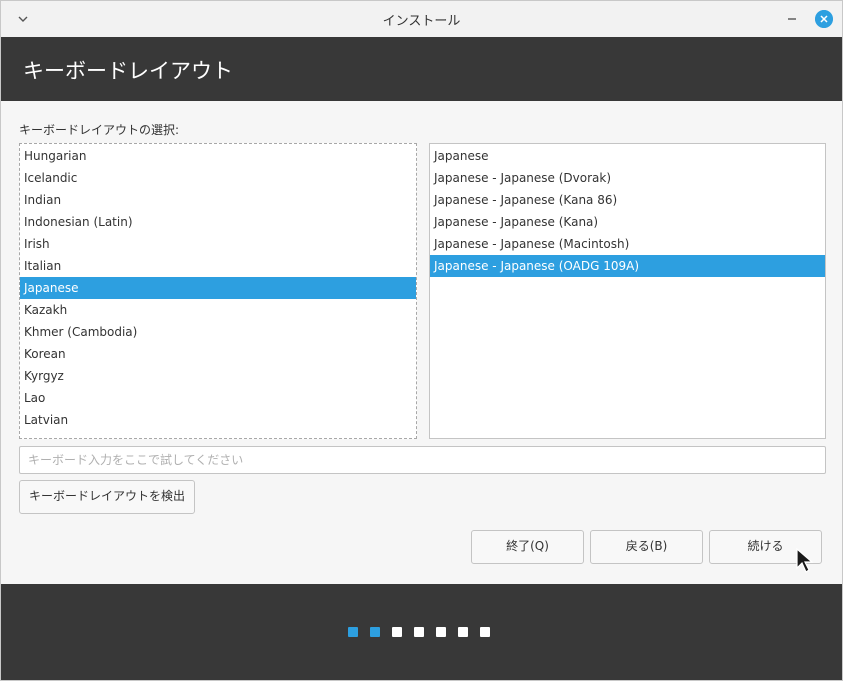 The height and width of the screenshot is (681, 843). I want to click on layout-list-item: Khmer (Cambodia), so click(218, 332).